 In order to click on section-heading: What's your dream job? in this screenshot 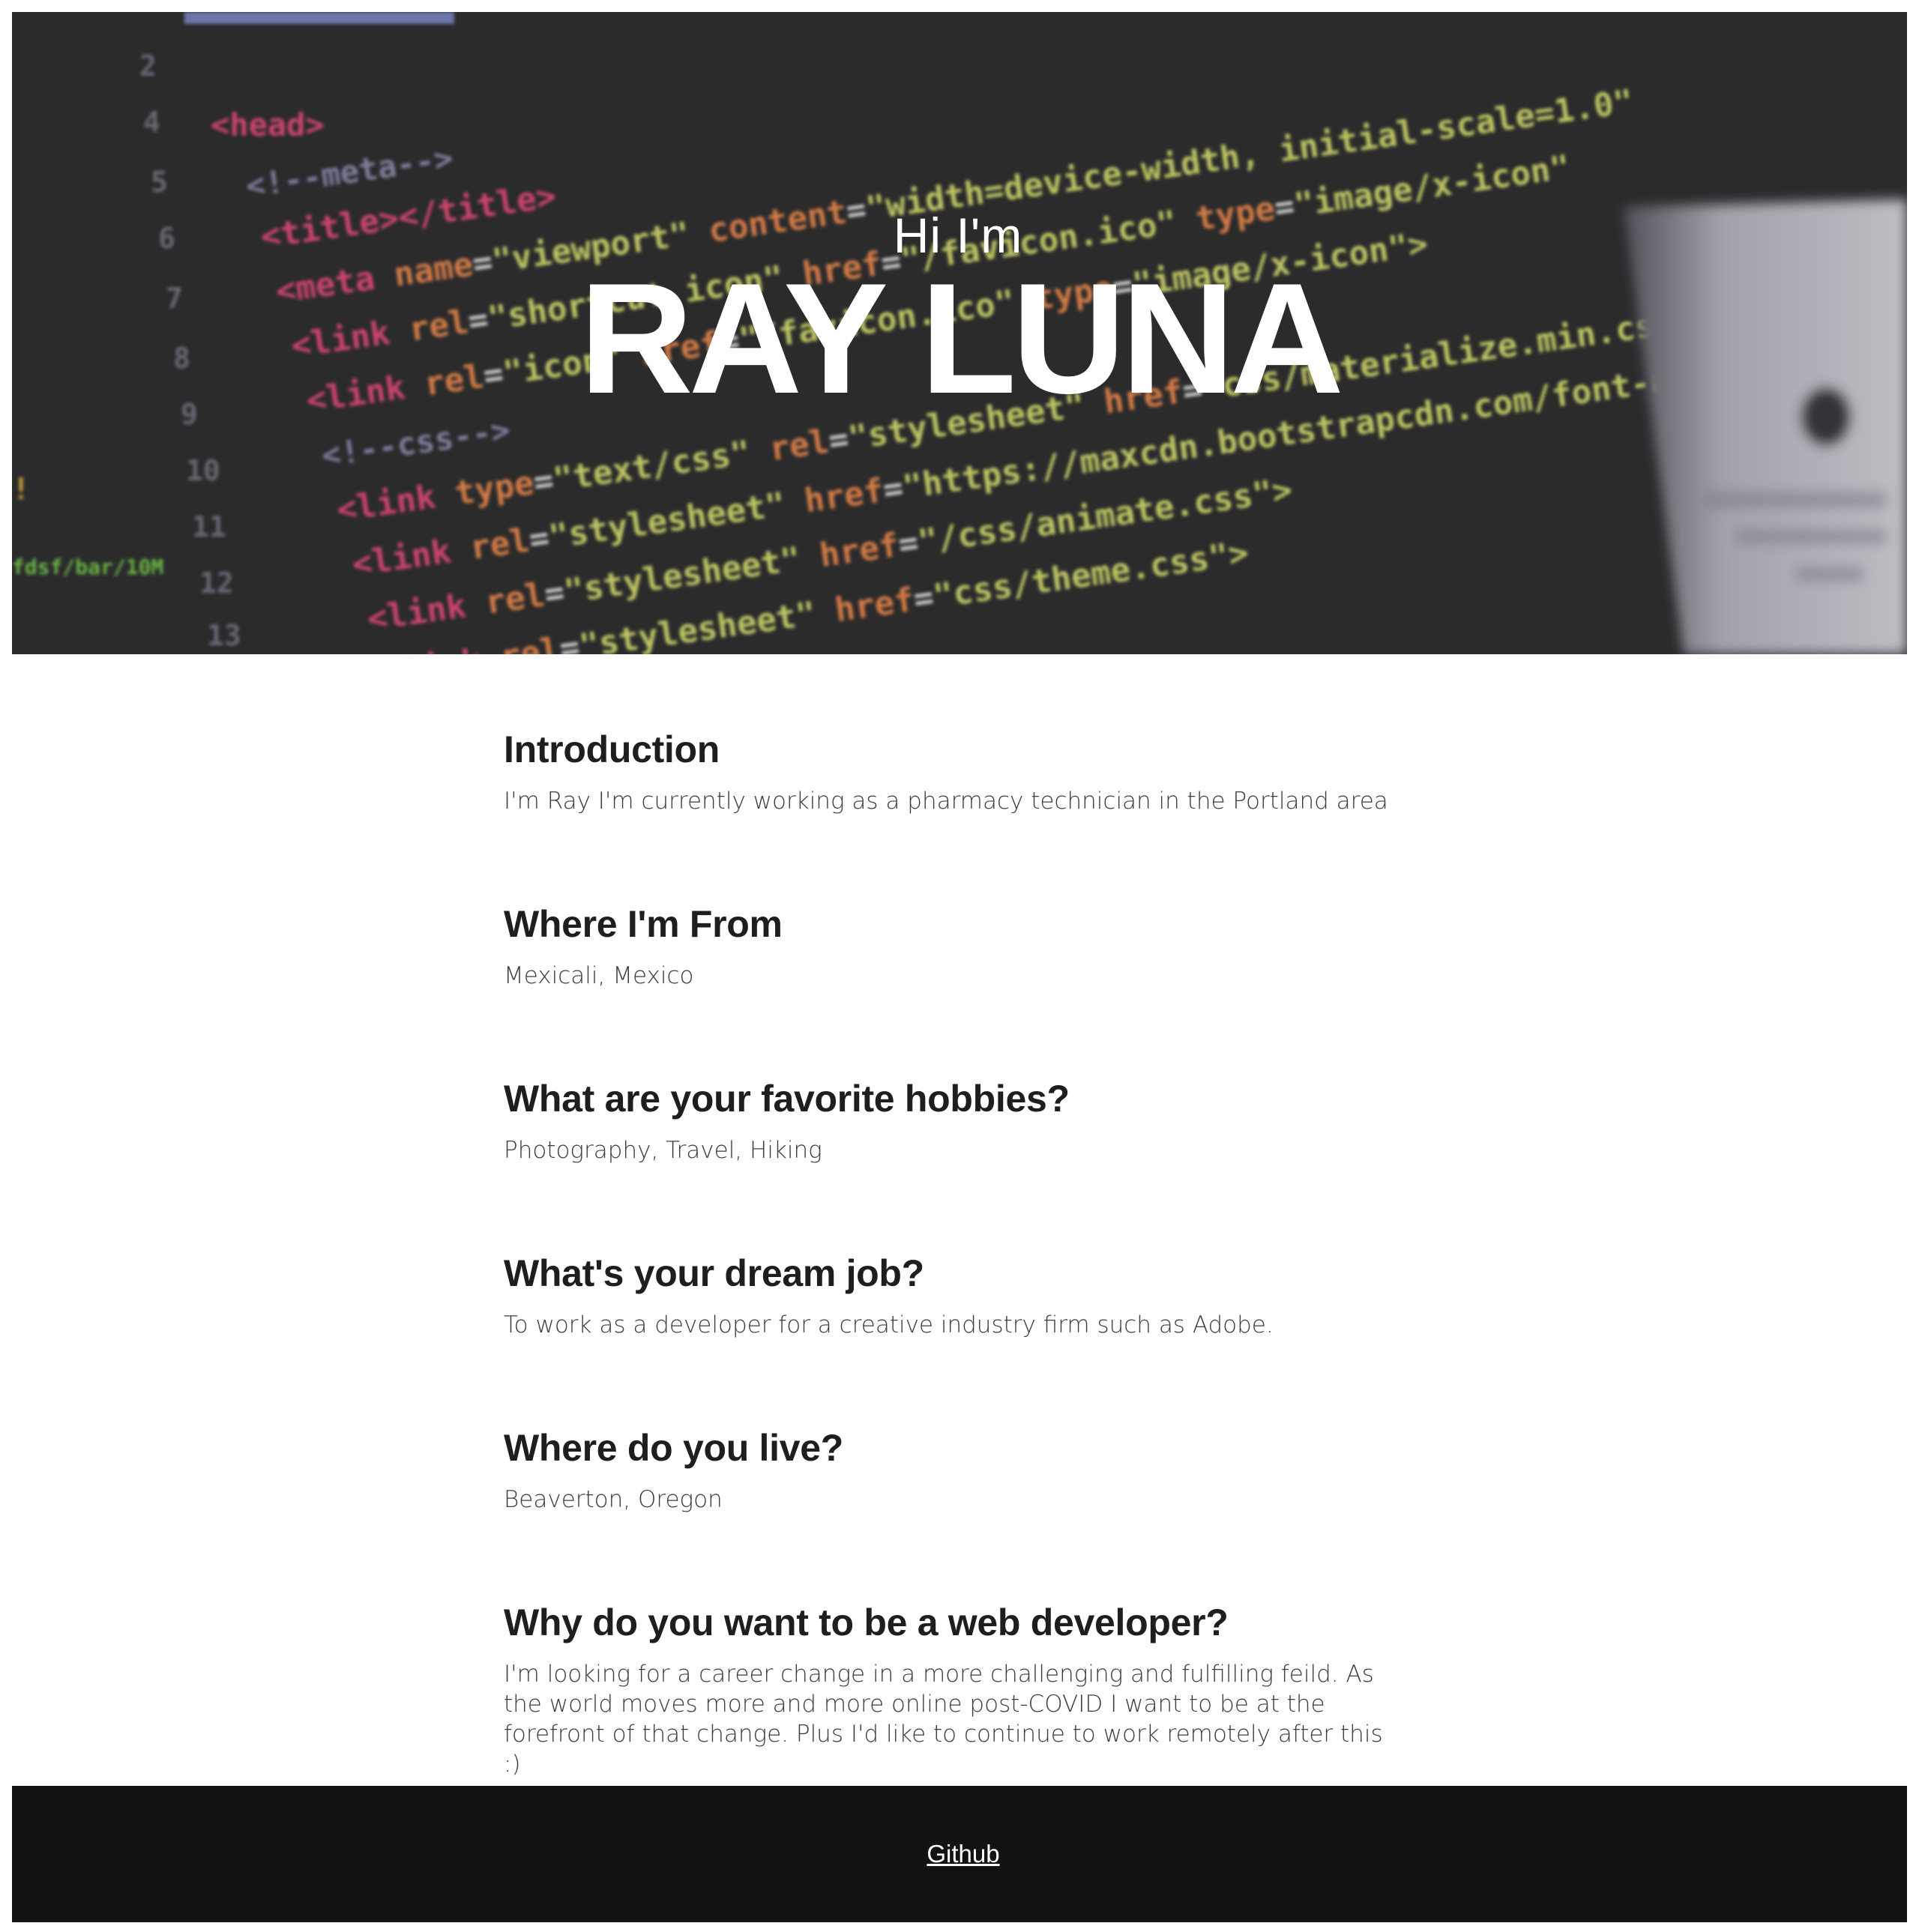, I will do `click(714, 1273)`.